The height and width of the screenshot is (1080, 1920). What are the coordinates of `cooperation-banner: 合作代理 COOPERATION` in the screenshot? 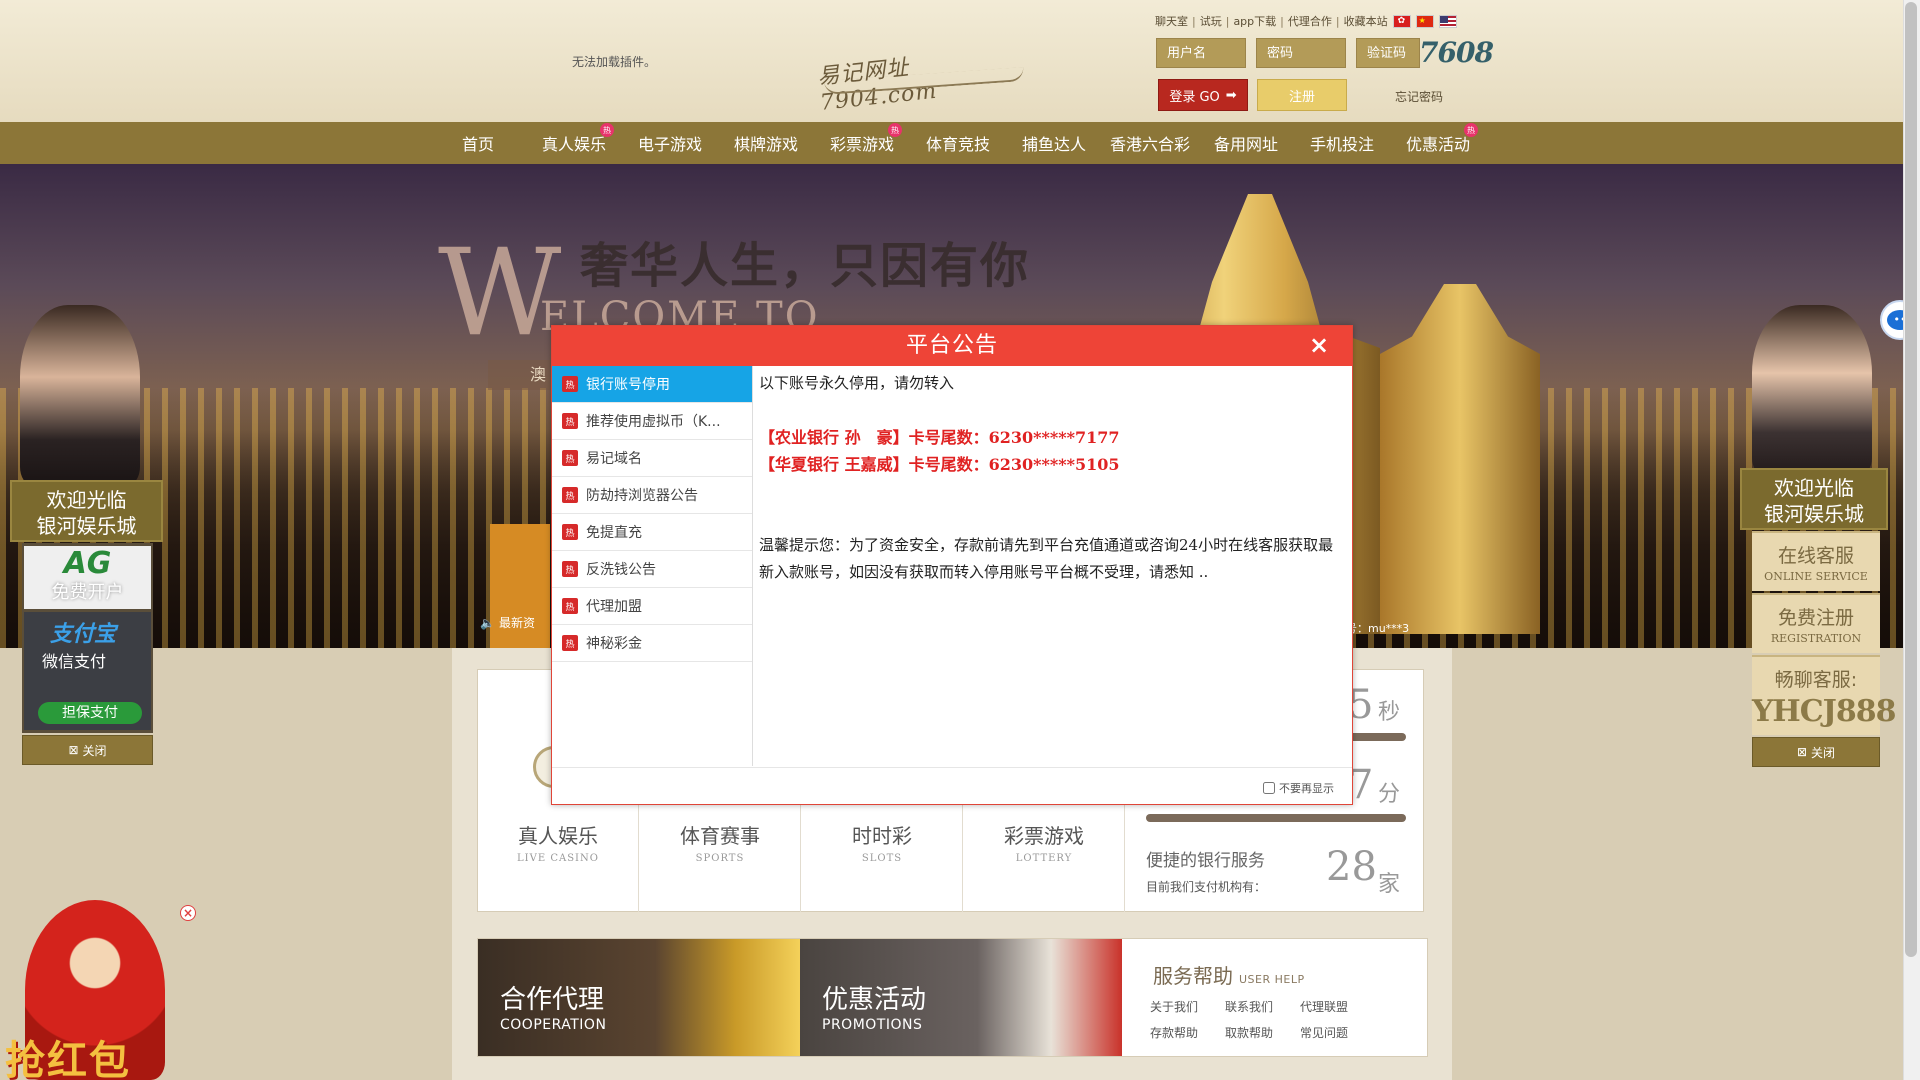 It's located at (639, 997).